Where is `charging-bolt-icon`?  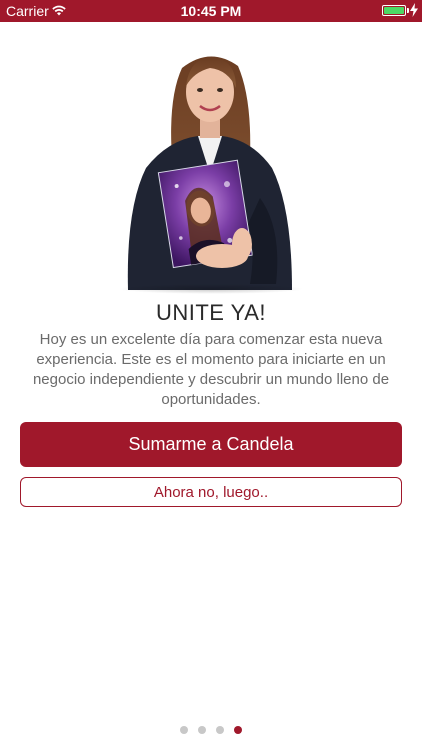 charging-bolt-icon is located at coordinates (414, 10).